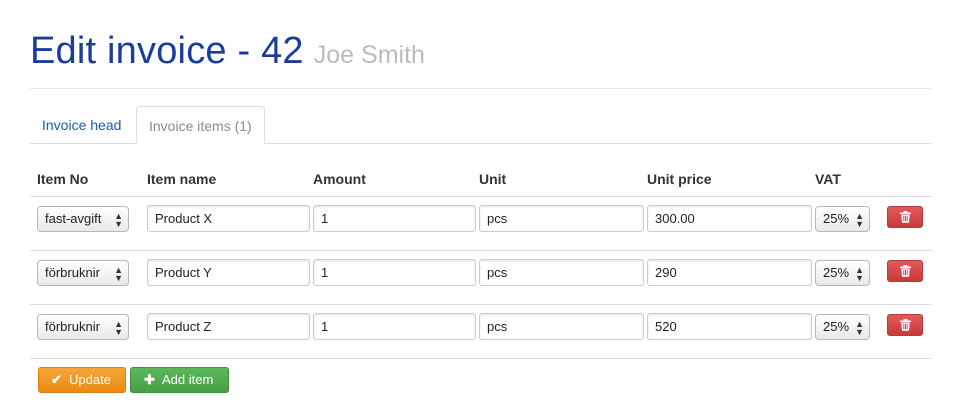 The image size is (960, 418). What do you see at coordinates (63, 179) in the screenshot?
I see `column-header-item-no: Item No` at bounding box center [63, 179].